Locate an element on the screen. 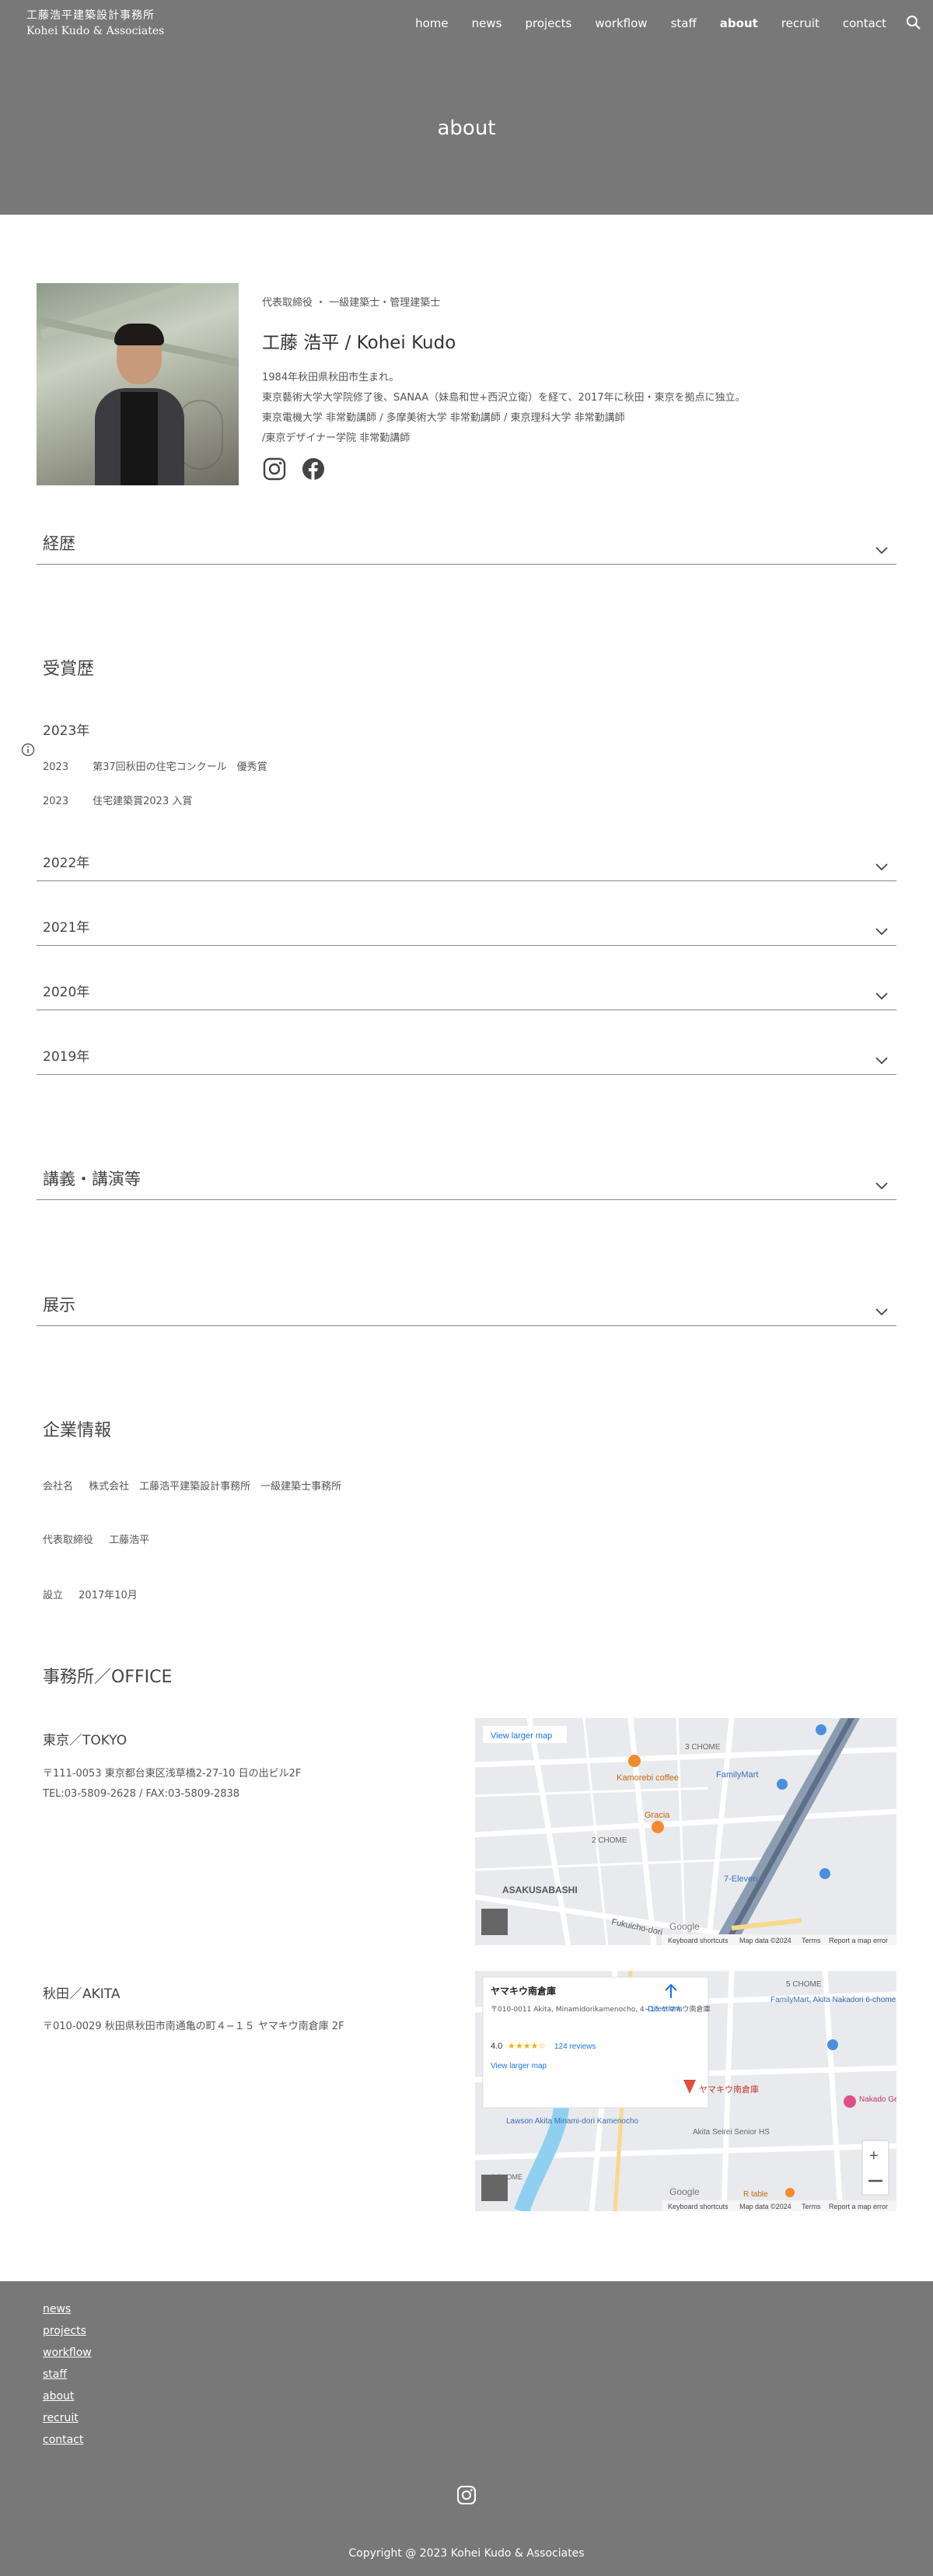 The width and height of the screenshot is (933, 2576). nav-recruit: recruit is located at coordinates (800, 23).